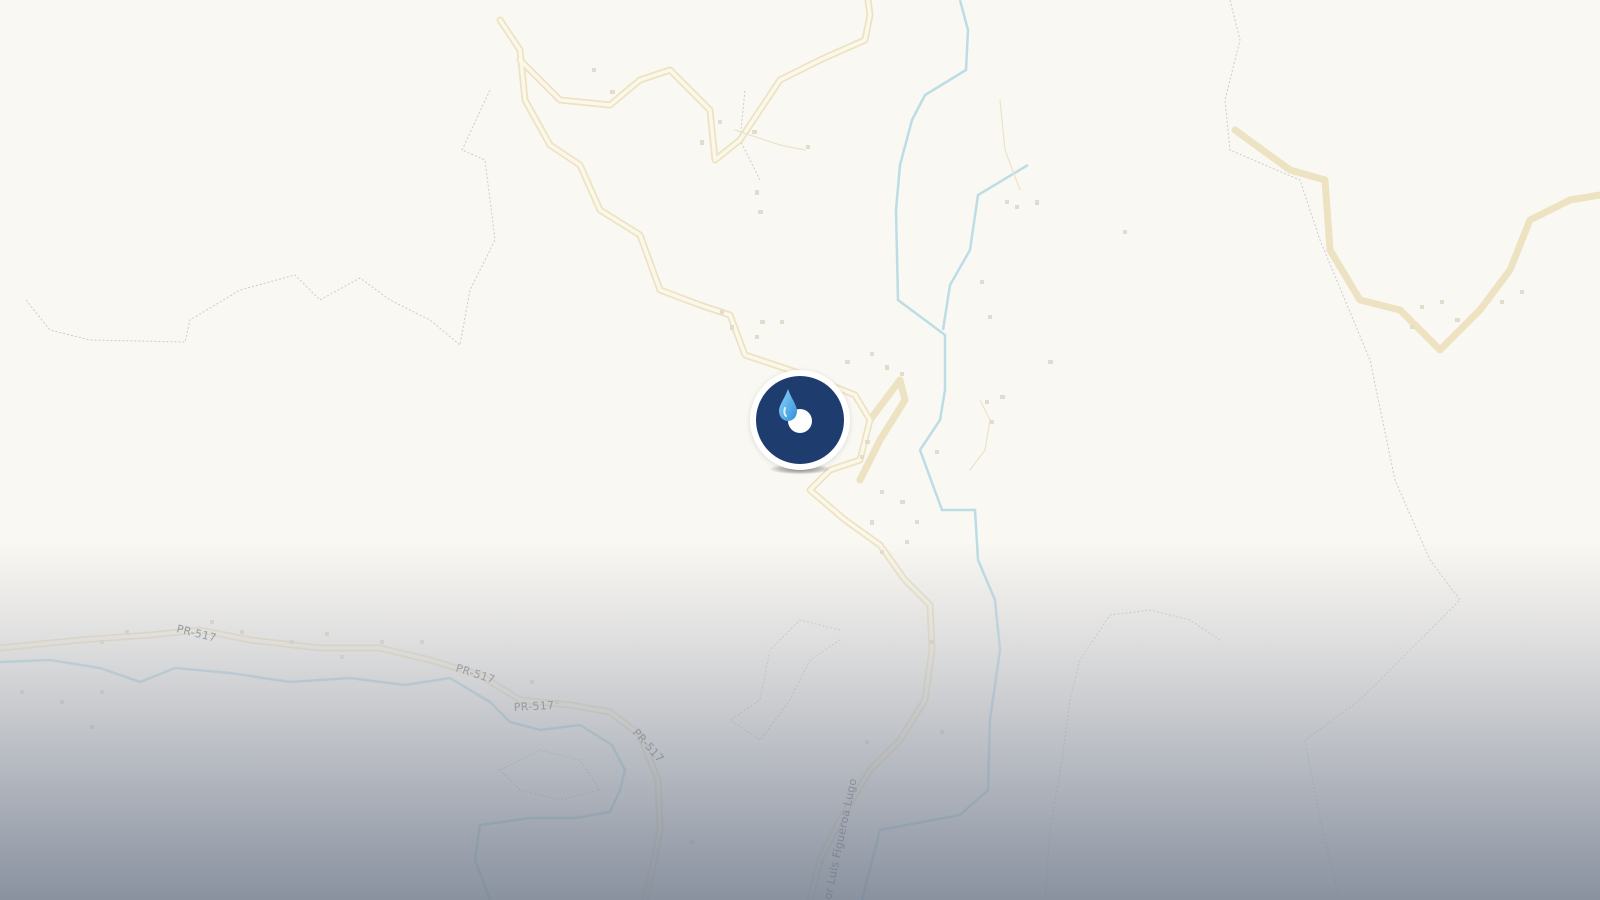 The image size is (1600, 900). I want to click on marker-ring, so click(800, 420).